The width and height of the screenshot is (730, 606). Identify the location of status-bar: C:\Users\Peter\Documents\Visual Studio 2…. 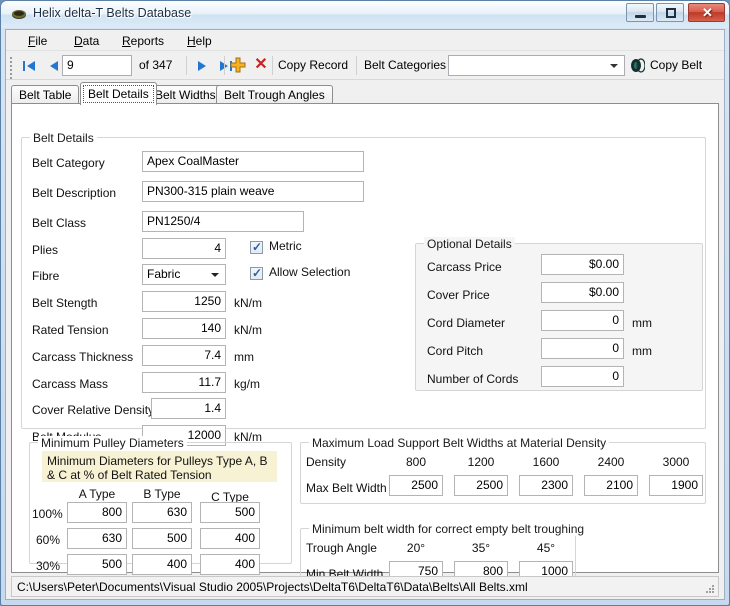
(365, 586).